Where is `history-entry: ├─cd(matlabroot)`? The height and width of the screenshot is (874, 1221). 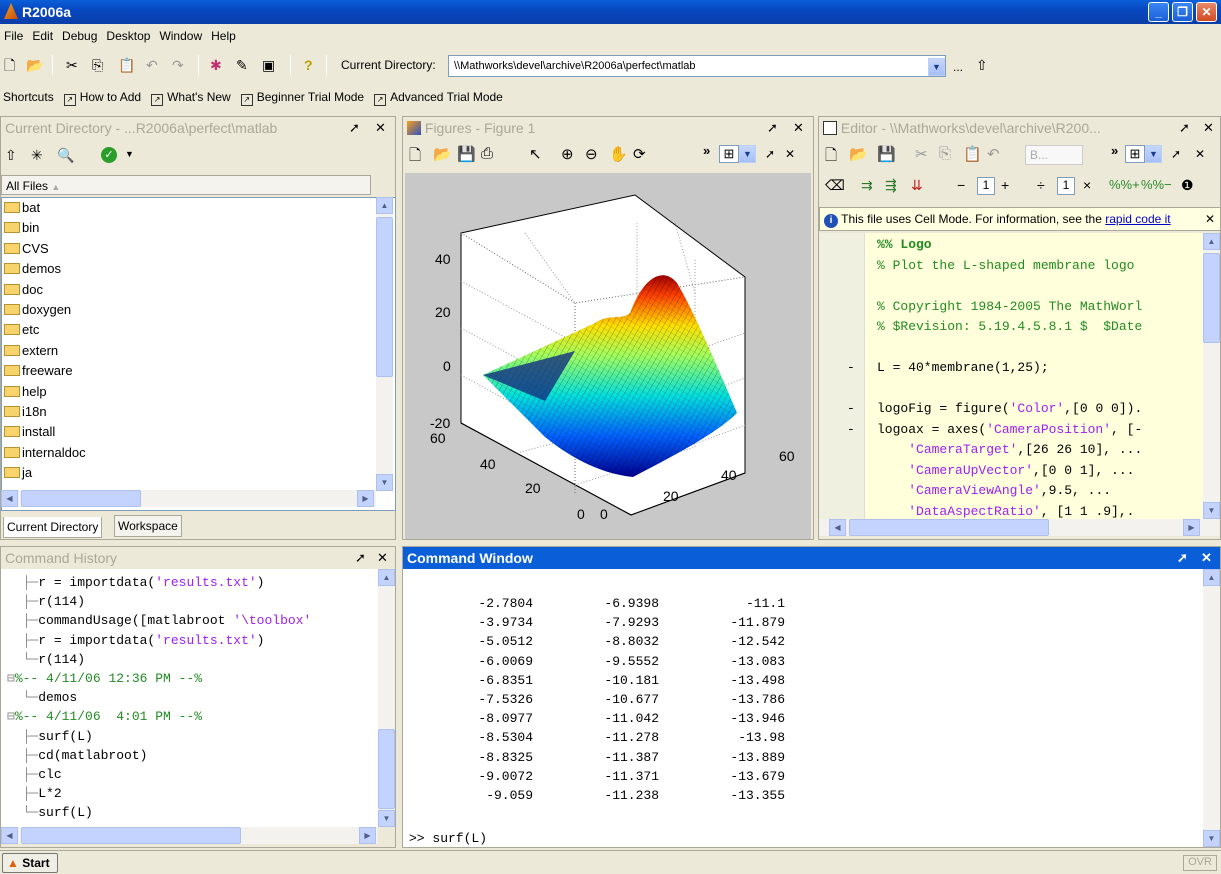 history-entry: ├─cd(matlabroot) is located at coordinates (77, 755).